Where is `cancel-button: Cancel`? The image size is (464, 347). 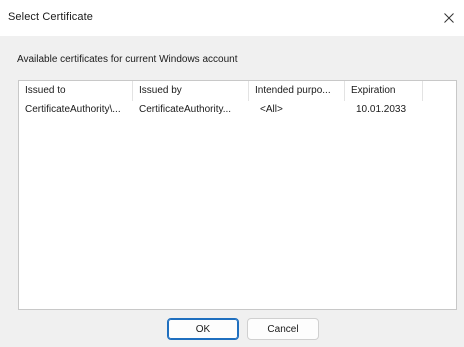
cancel-button: Cancel is located at coordinates (283, 329).